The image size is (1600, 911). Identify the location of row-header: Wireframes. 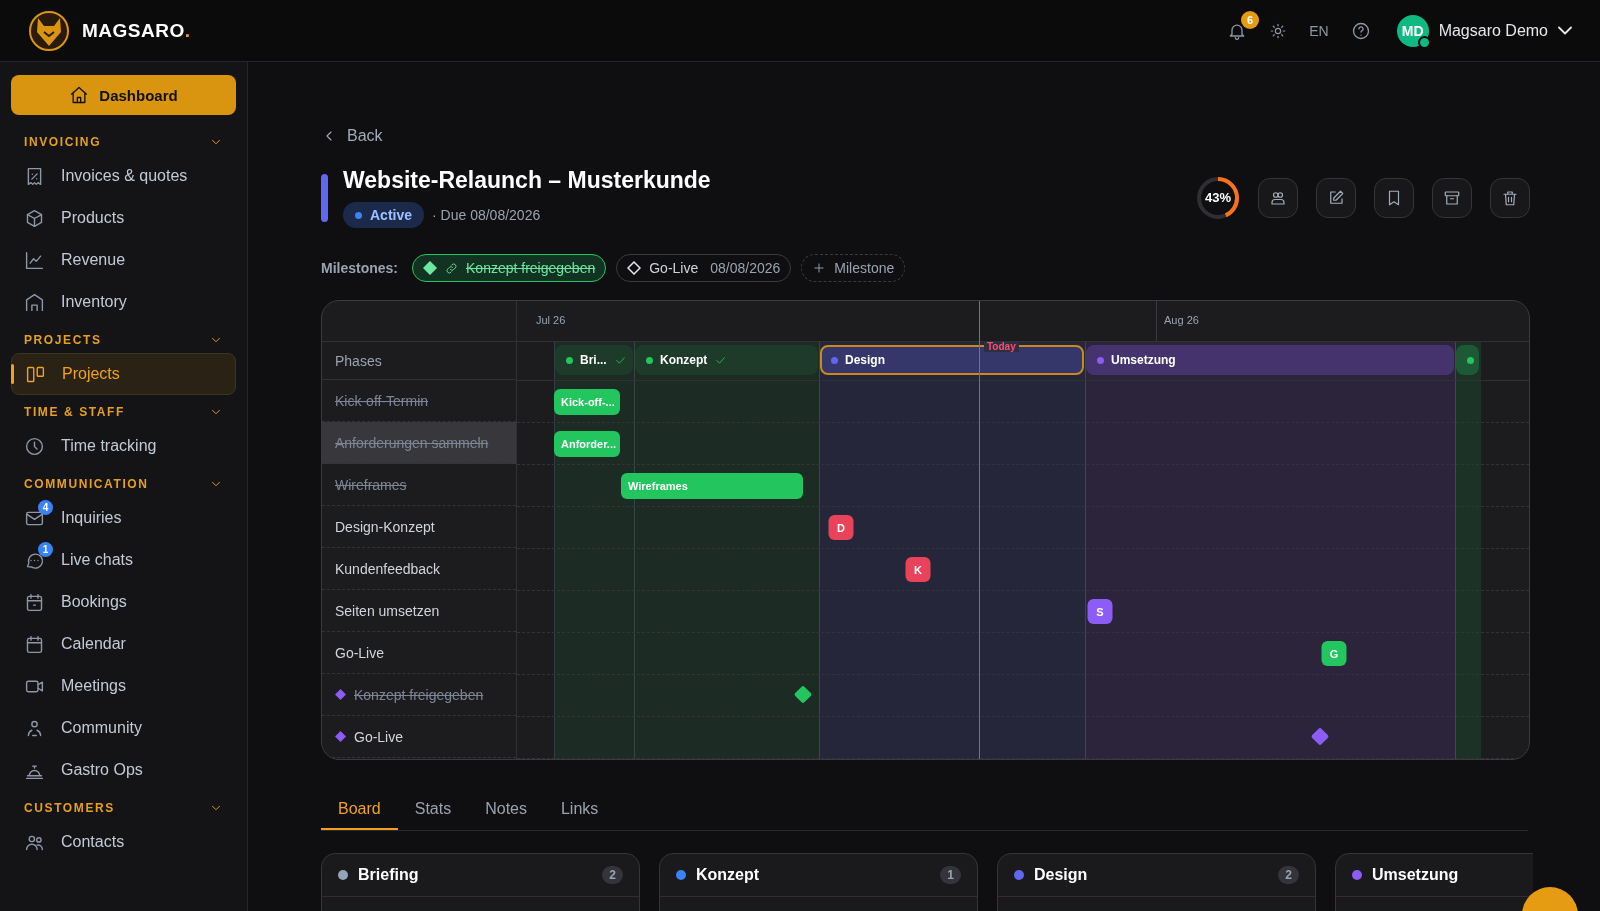
(419, 485).